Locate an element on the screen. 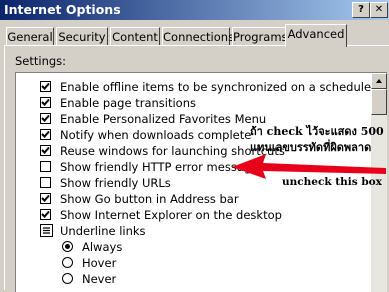 This screenshot has height=292, width=389. tab-connections: Connections is located at coordinates (198, 36).